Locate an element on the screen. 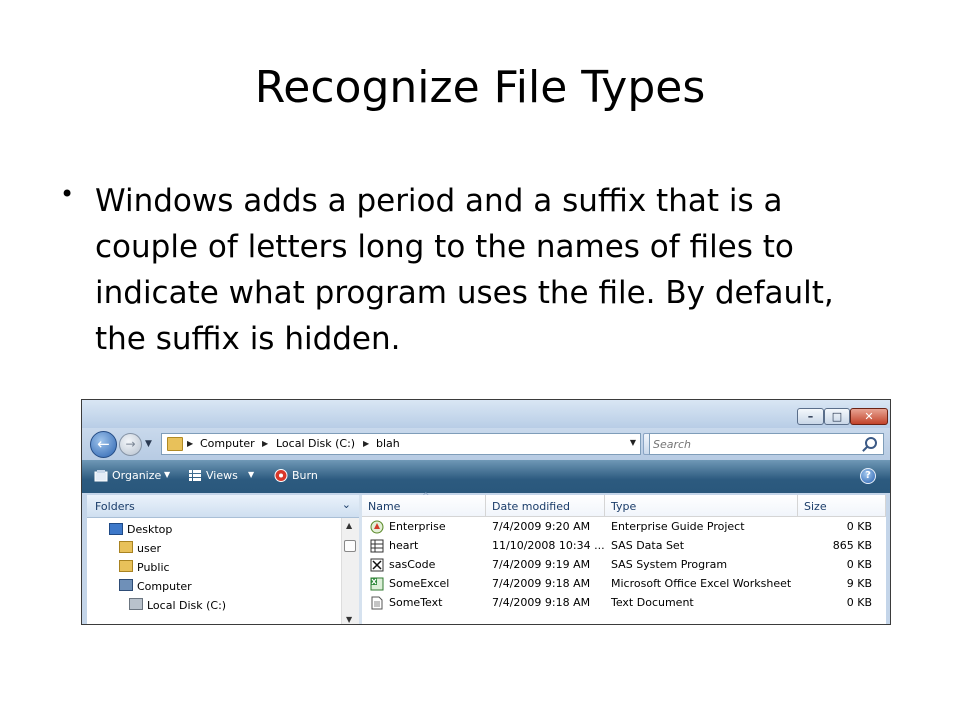 The image size is (960, 720). column-header-label: Date modified is located at coordinates (531, 506).